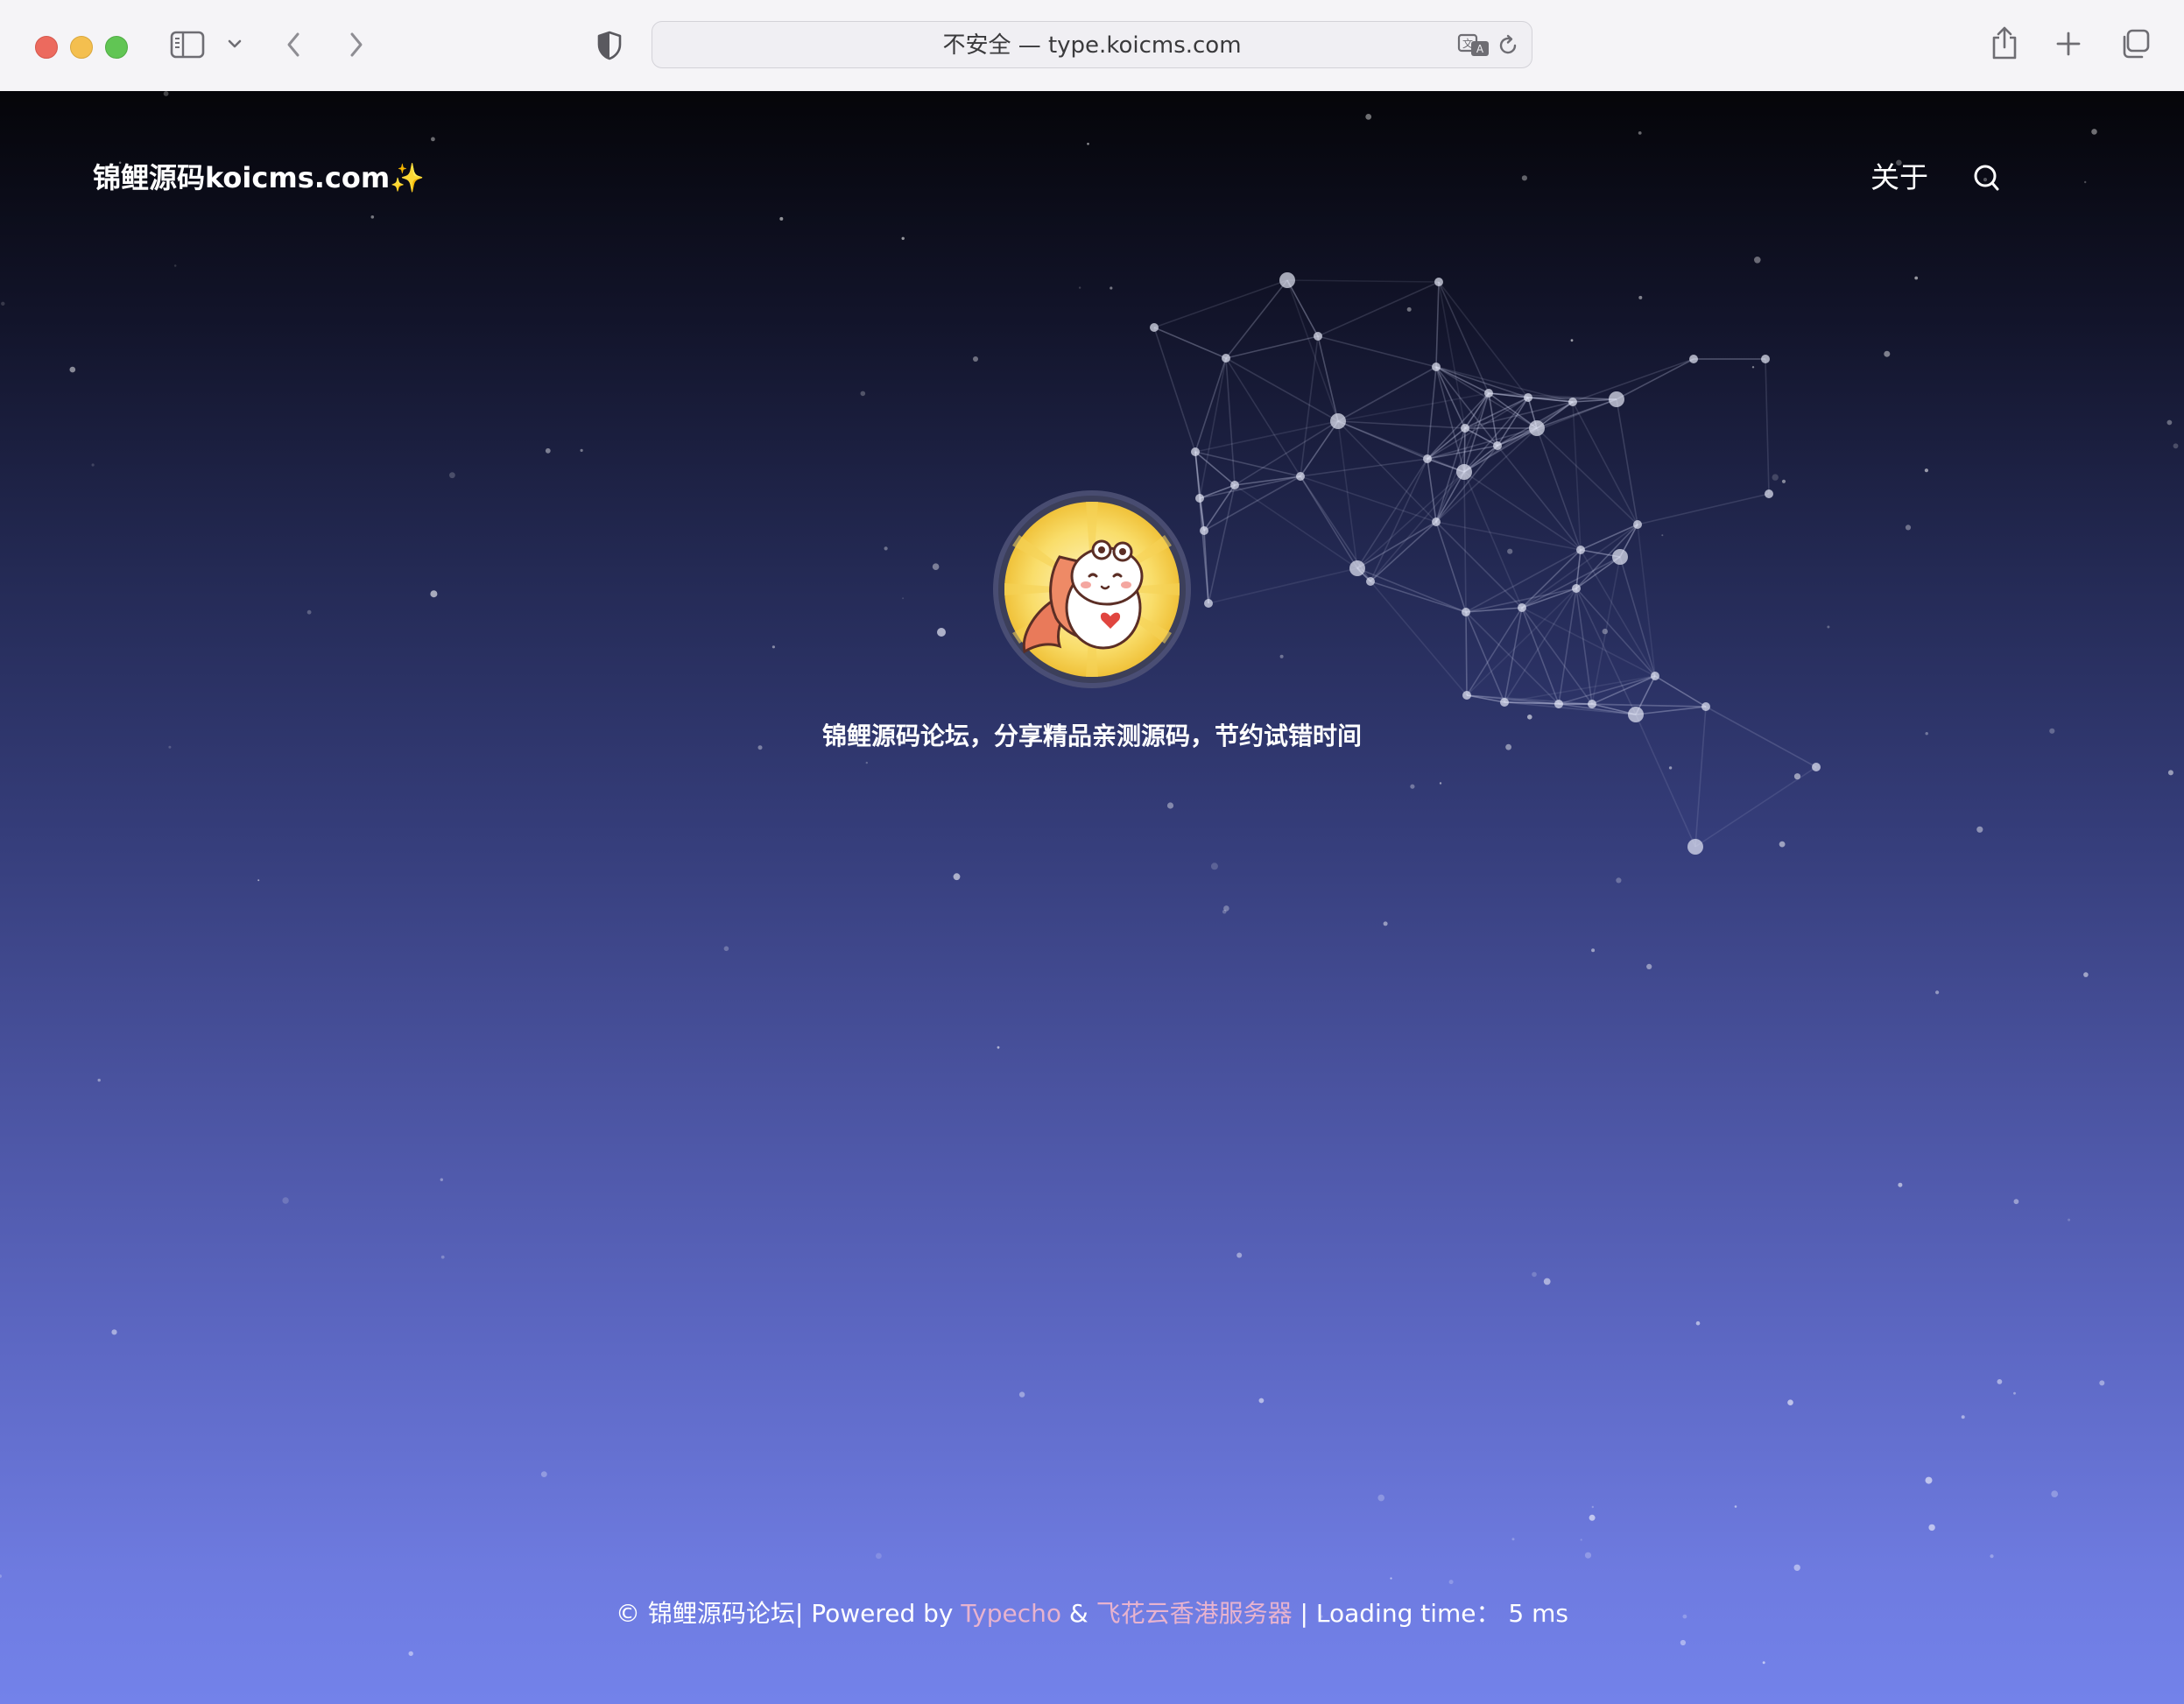  I want to click on plus-icon, so click(2068, 44).